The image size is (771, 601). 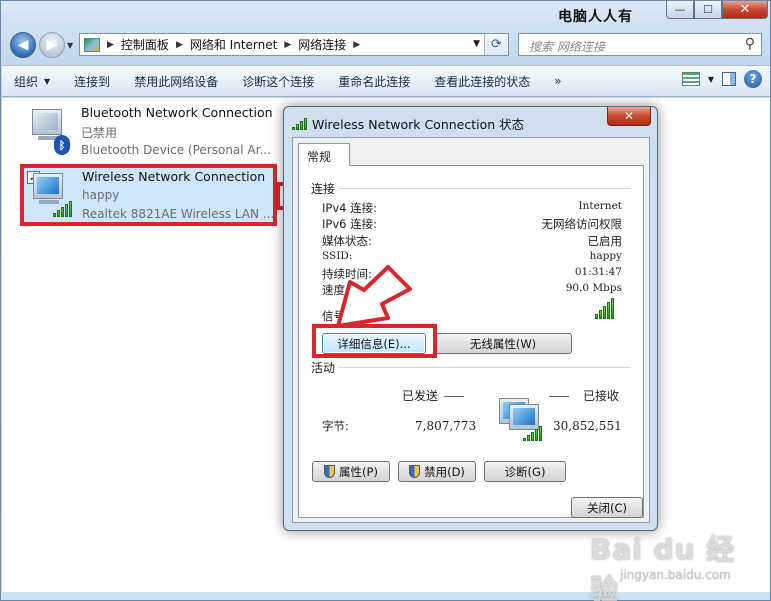 What do you see at coordinates (444, 471) in the screenshot?
I see `disable-button-label: 禁用(D)` at bounding box center [444, 471].